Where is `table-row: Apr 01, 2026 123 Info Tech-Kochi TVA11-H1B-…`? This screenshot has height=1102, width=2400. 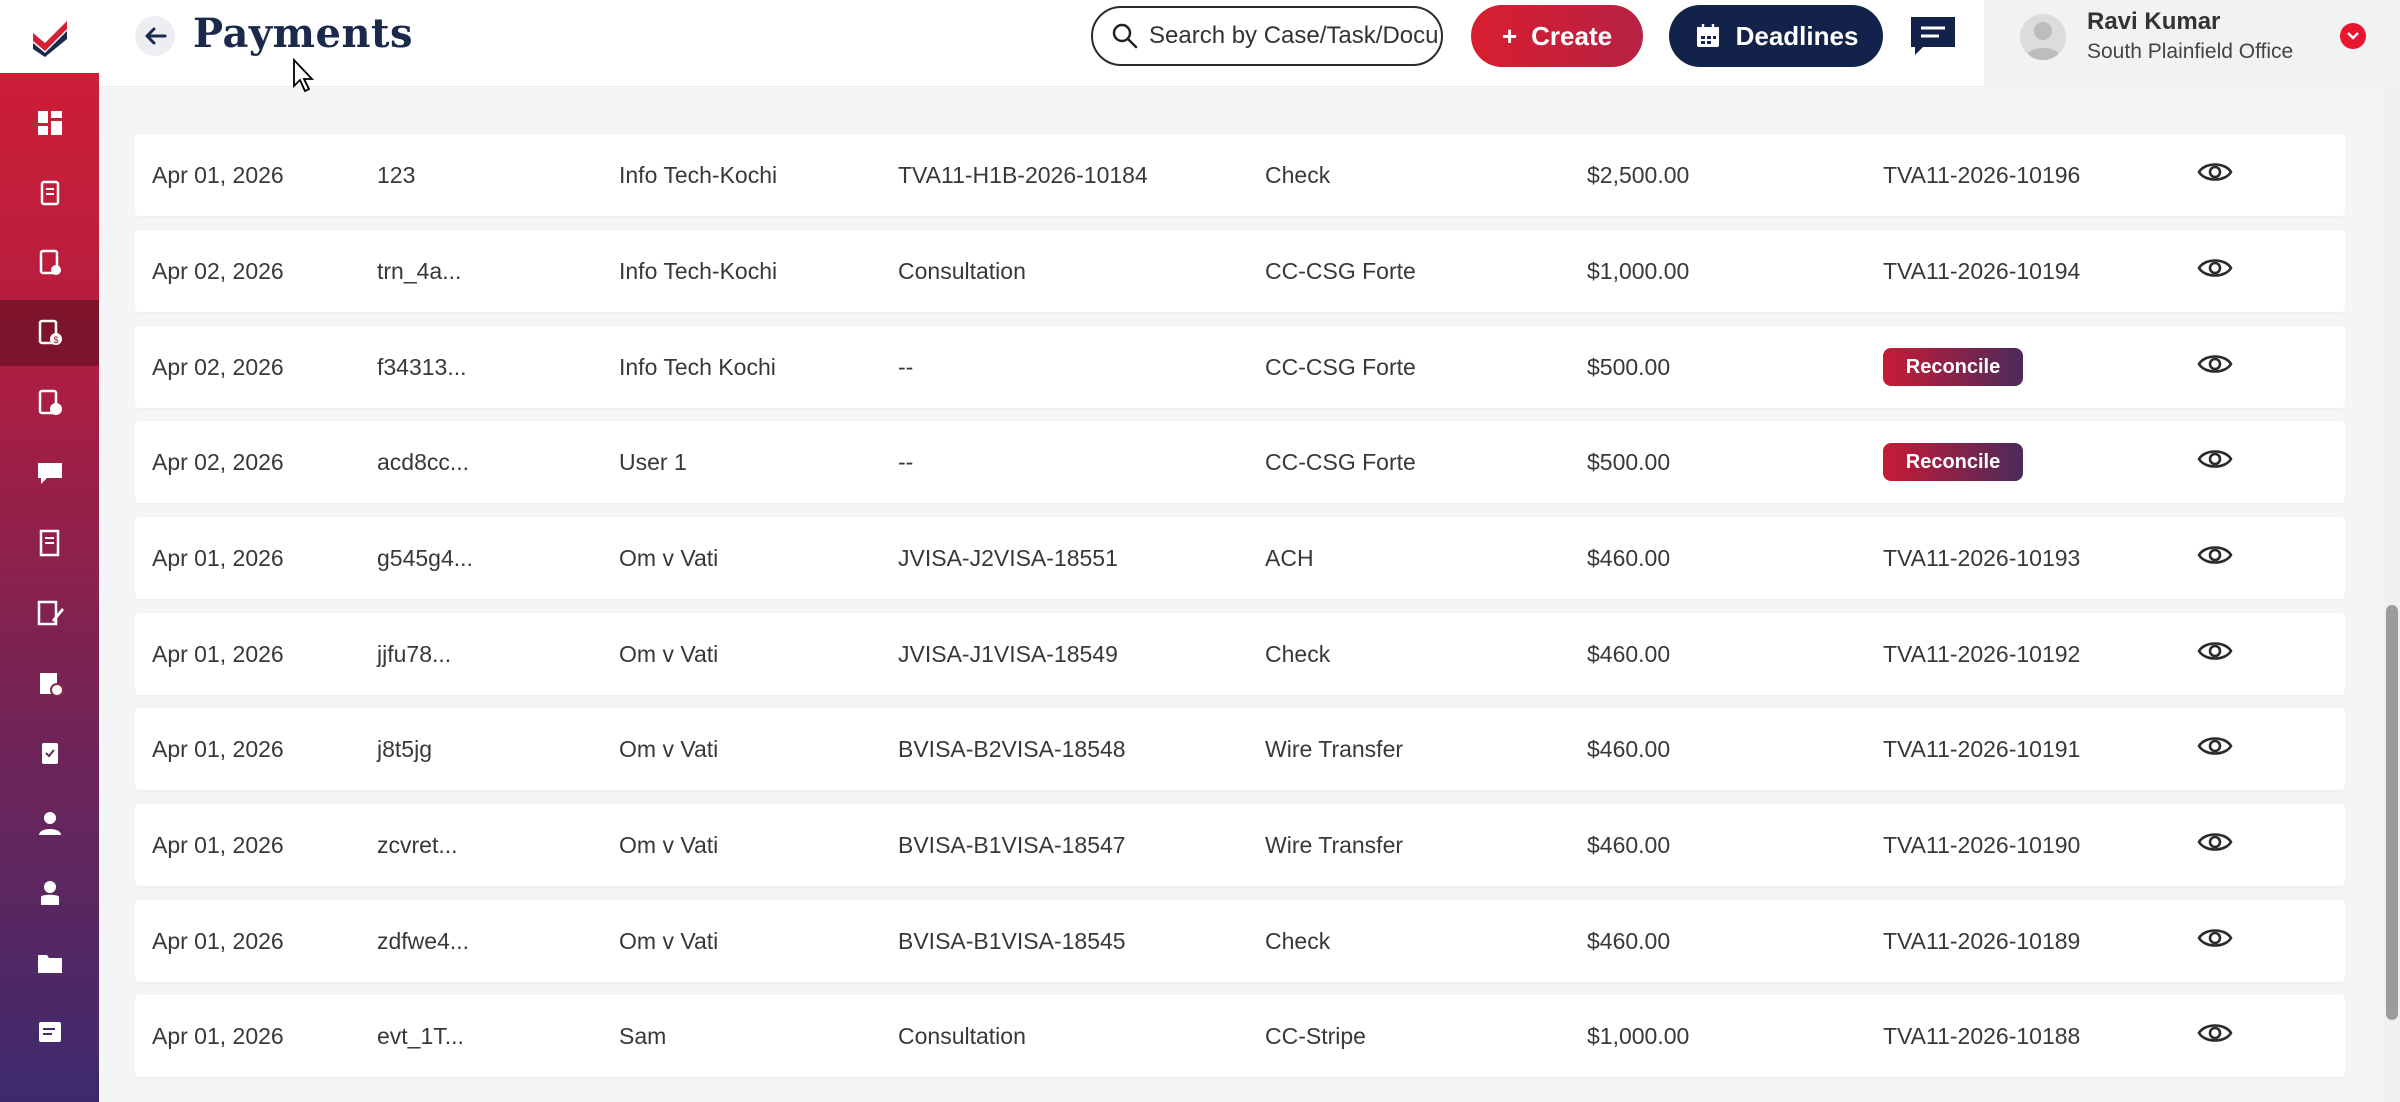
table-row: Apr 01, 2026 123 Info Tech-Kochi TVA11-H1B-… is located at coordinates (1240, 175).